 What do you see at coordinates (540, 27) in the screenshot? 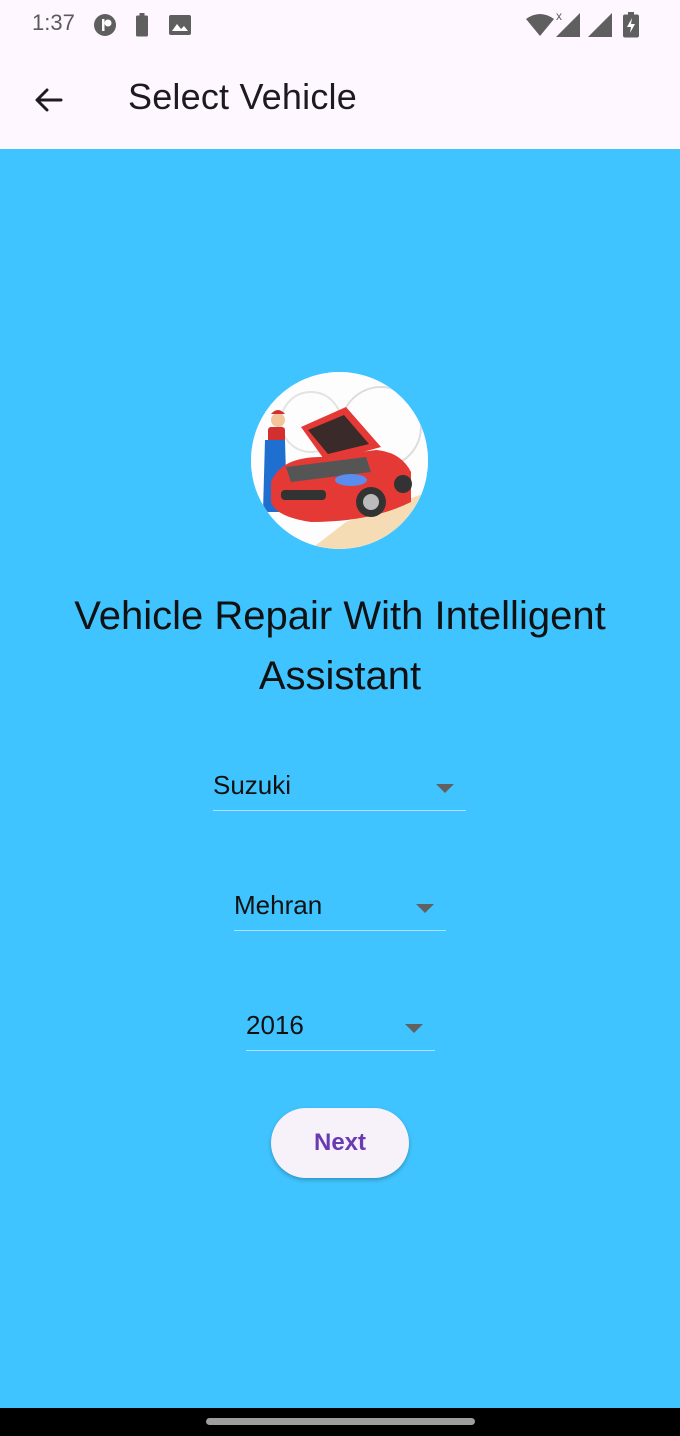
I see `wifi-icon` at bounding box center [540, 27].